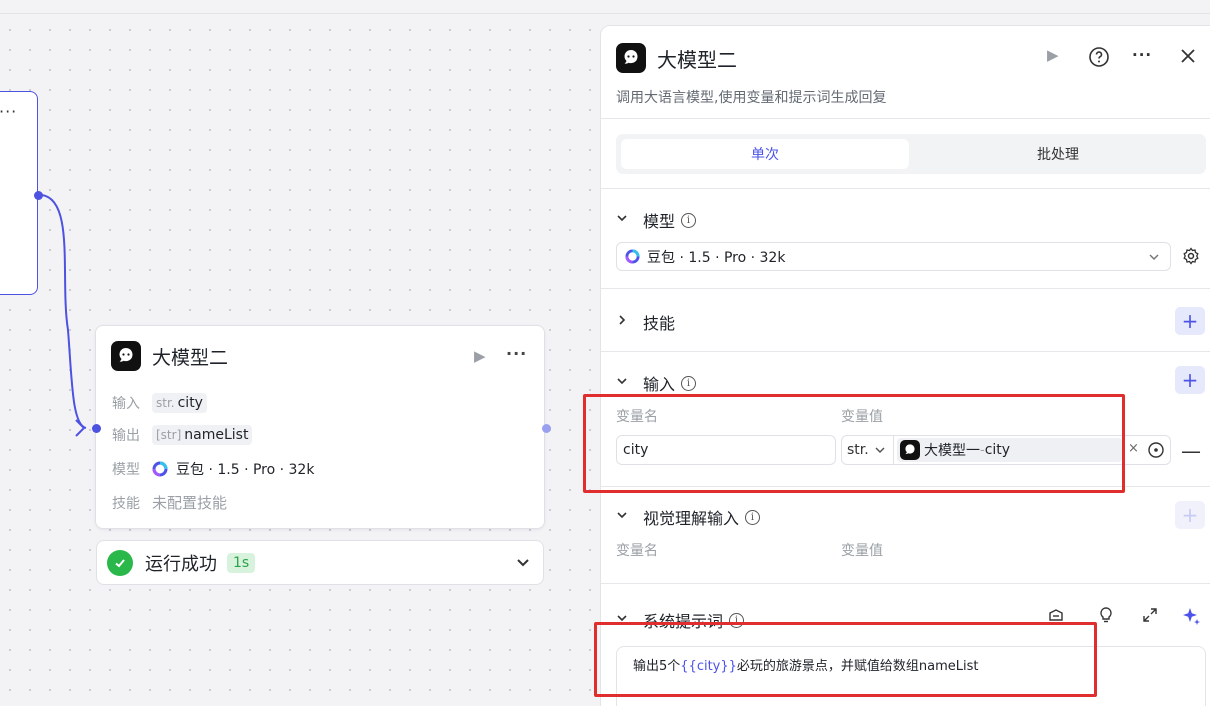 The image size is (1210, 706). What do you see at coordinates (854, 443) in the screenshot?
I see `highlight-box-input` at bounding box center [854, 443].